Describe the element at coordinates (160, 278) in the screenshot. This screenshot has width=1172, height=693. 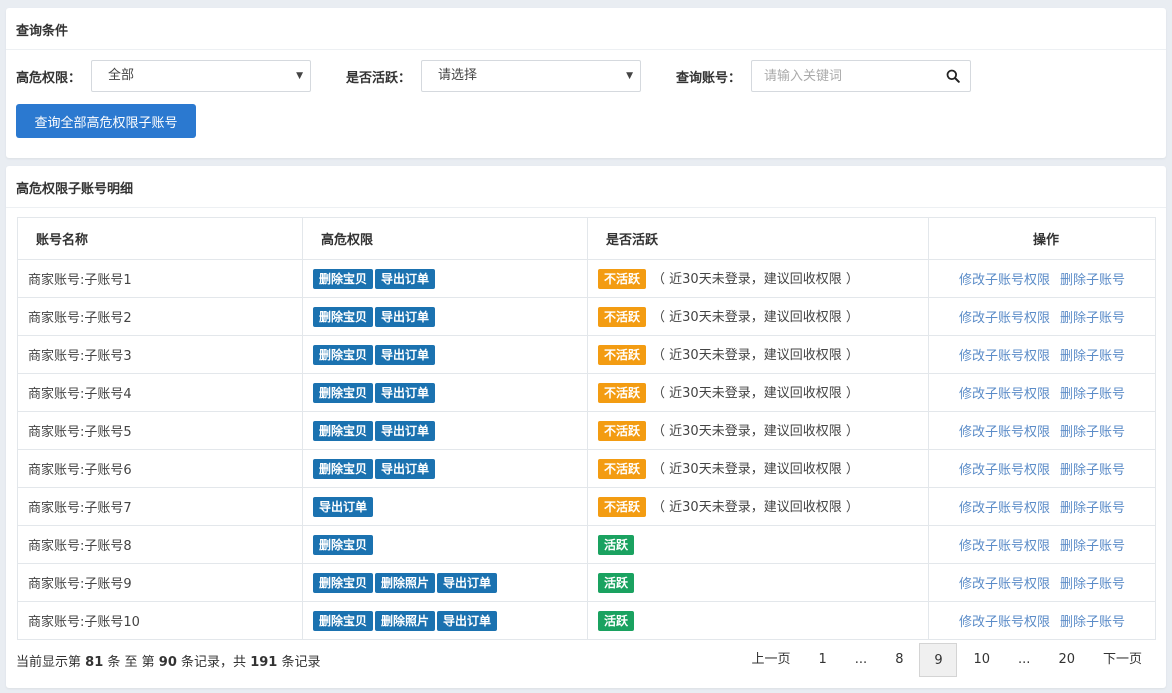
I see `account-name-cell: 商家账号:子账号1` at that location.